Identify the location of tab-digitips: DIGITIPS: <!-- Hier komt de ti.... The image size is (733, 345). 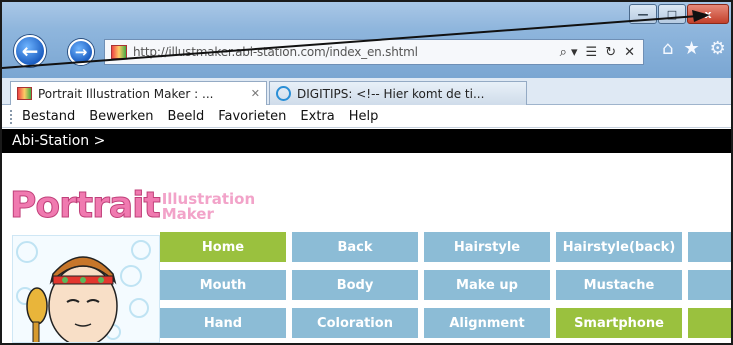
(398, 93).